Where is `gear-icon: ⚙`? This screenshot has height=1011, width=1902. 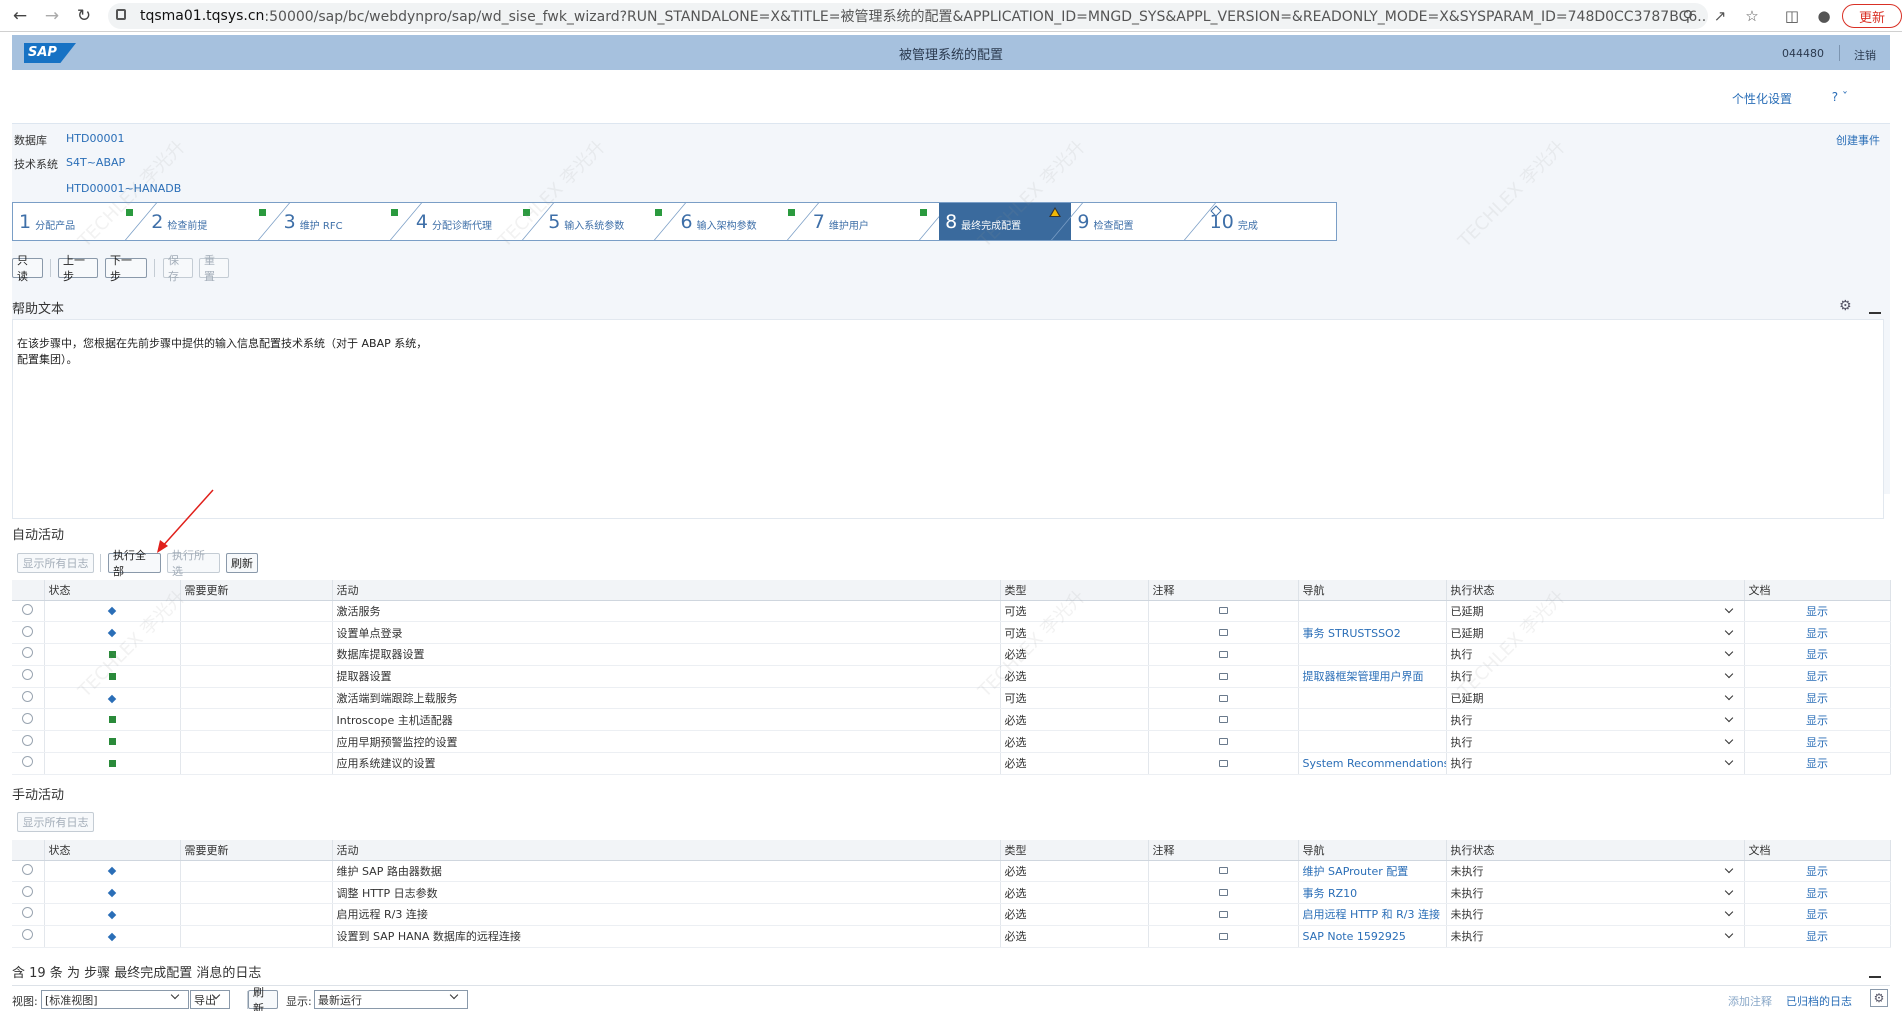 gear-icon: ⚙ is located at coordinates (1845, 306).